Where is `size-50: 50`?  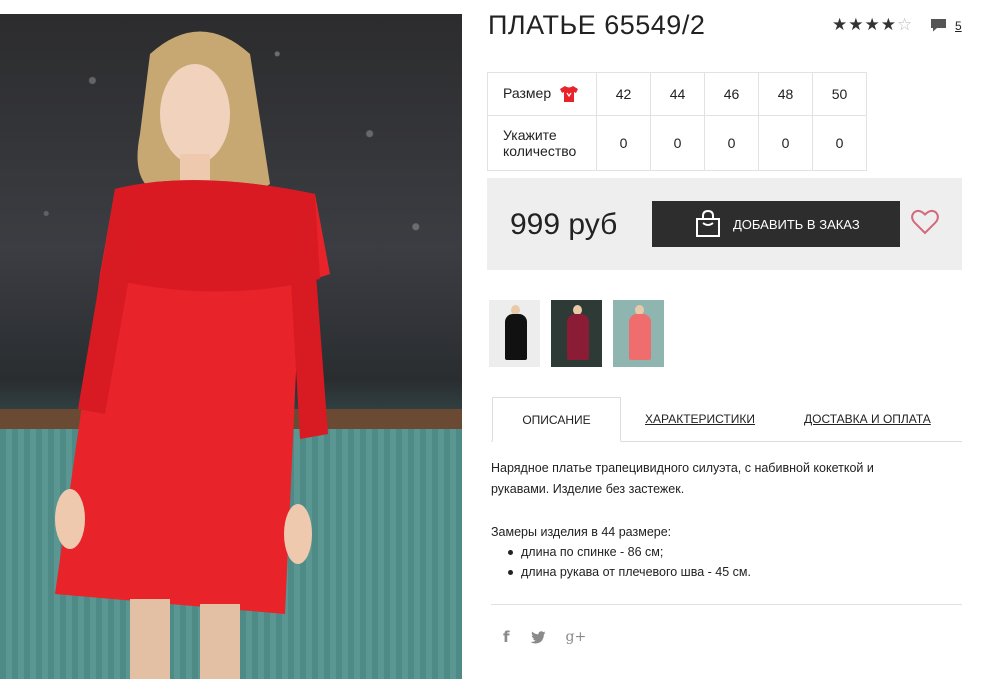
size-50: 50 is located at coordinates (839, 94).